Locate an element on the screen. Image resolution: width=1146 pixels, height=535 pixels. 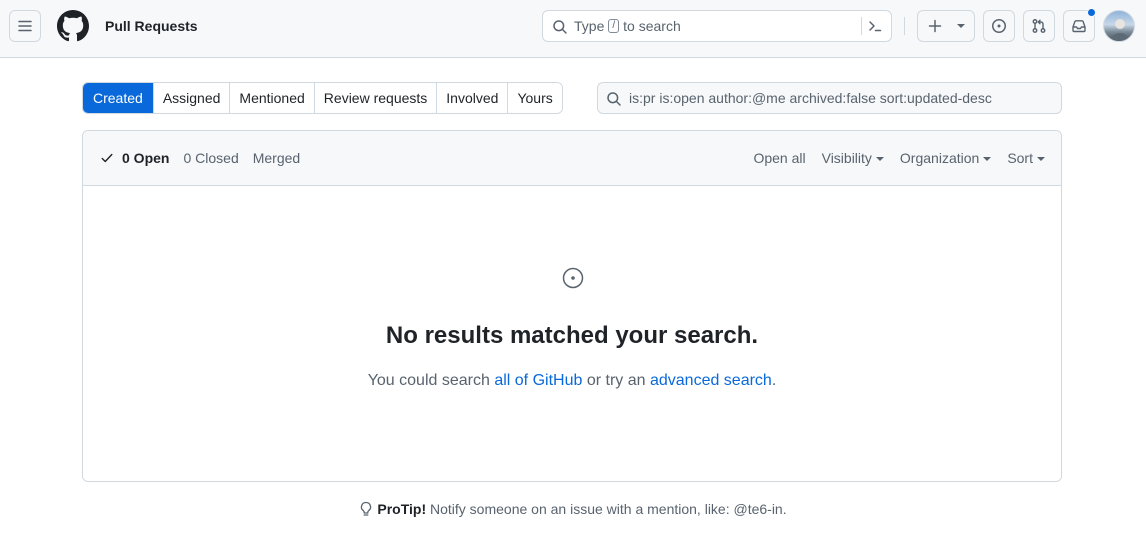
issue-icon is located at coordinates (999, 26).